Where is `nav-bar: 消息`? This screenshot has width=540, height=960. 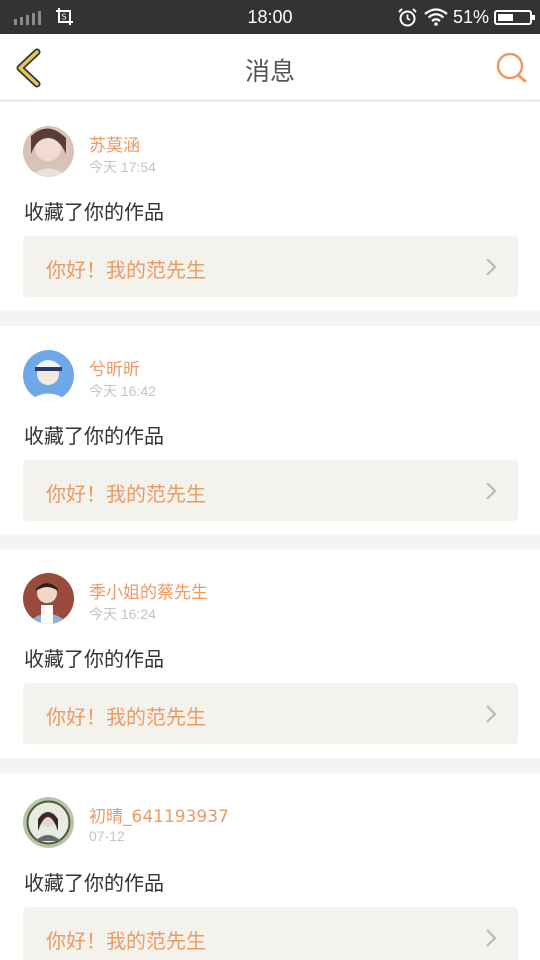
nav-bar: 消息 is located at coordinates (270, 67).